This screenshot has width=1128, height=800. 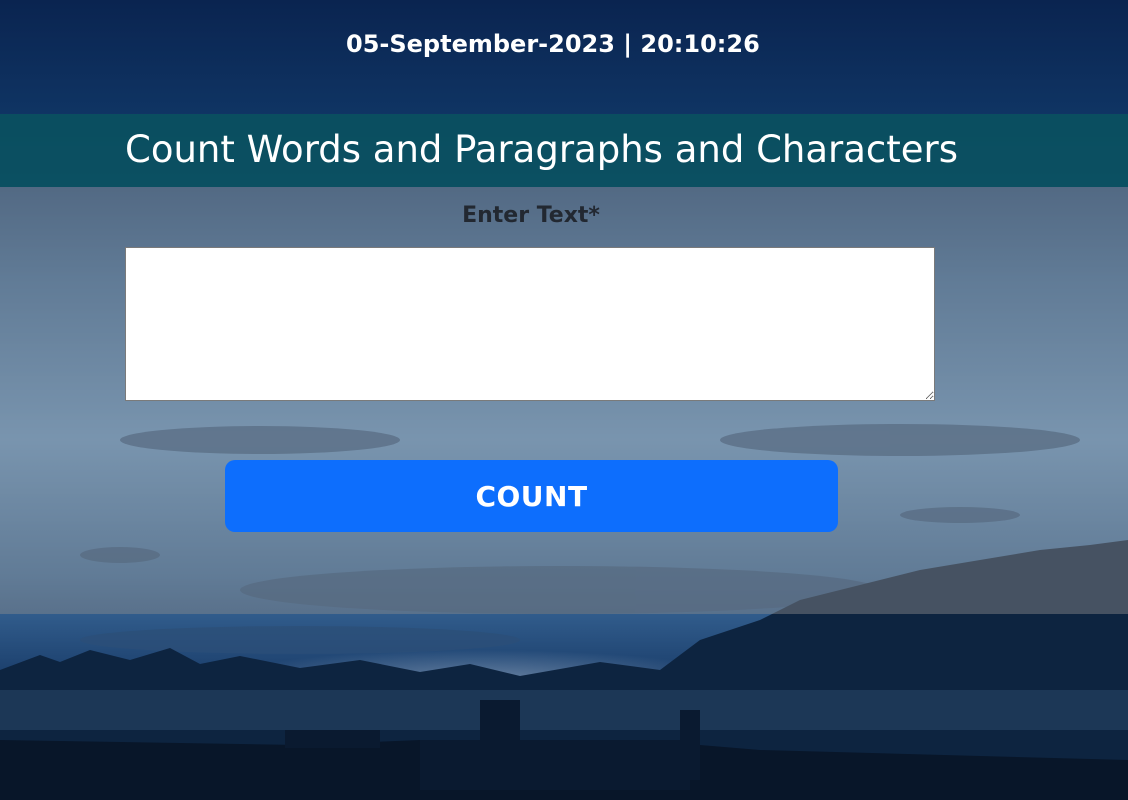 I want to click on text-field-label: Enter Text*, so click(x=531, y=215).